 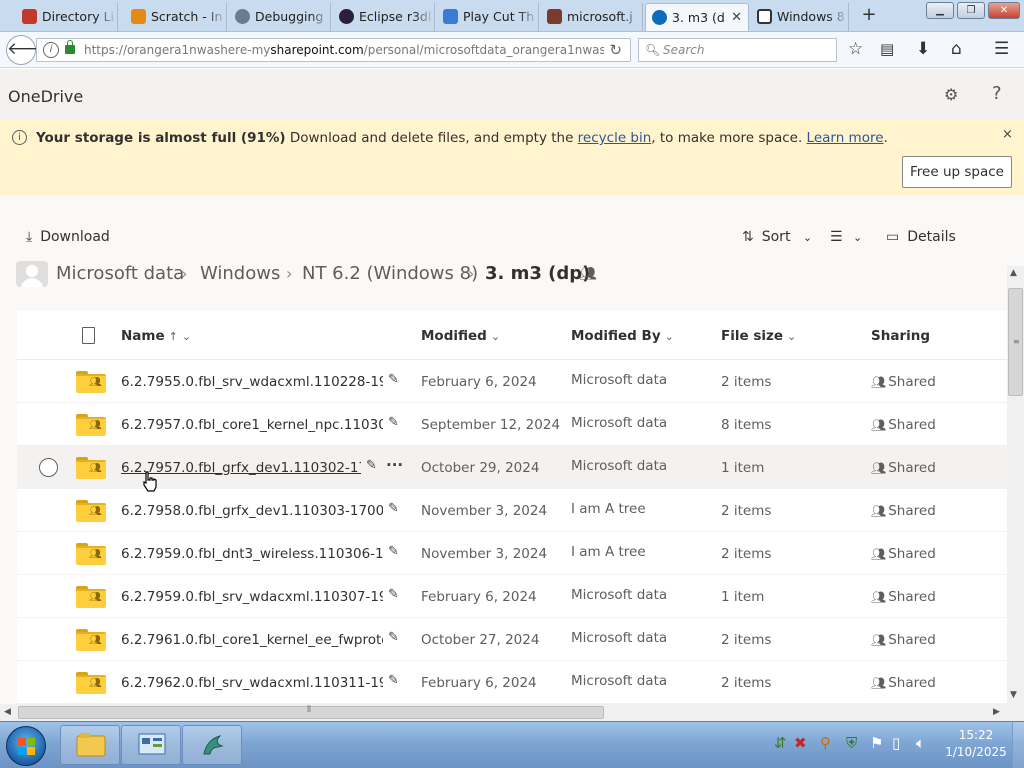 What do you see at coordinates (777, 237) in the screenshot?
I see `sort-command: ⇅ Sort ⌄` at bounding box center [777, 237].